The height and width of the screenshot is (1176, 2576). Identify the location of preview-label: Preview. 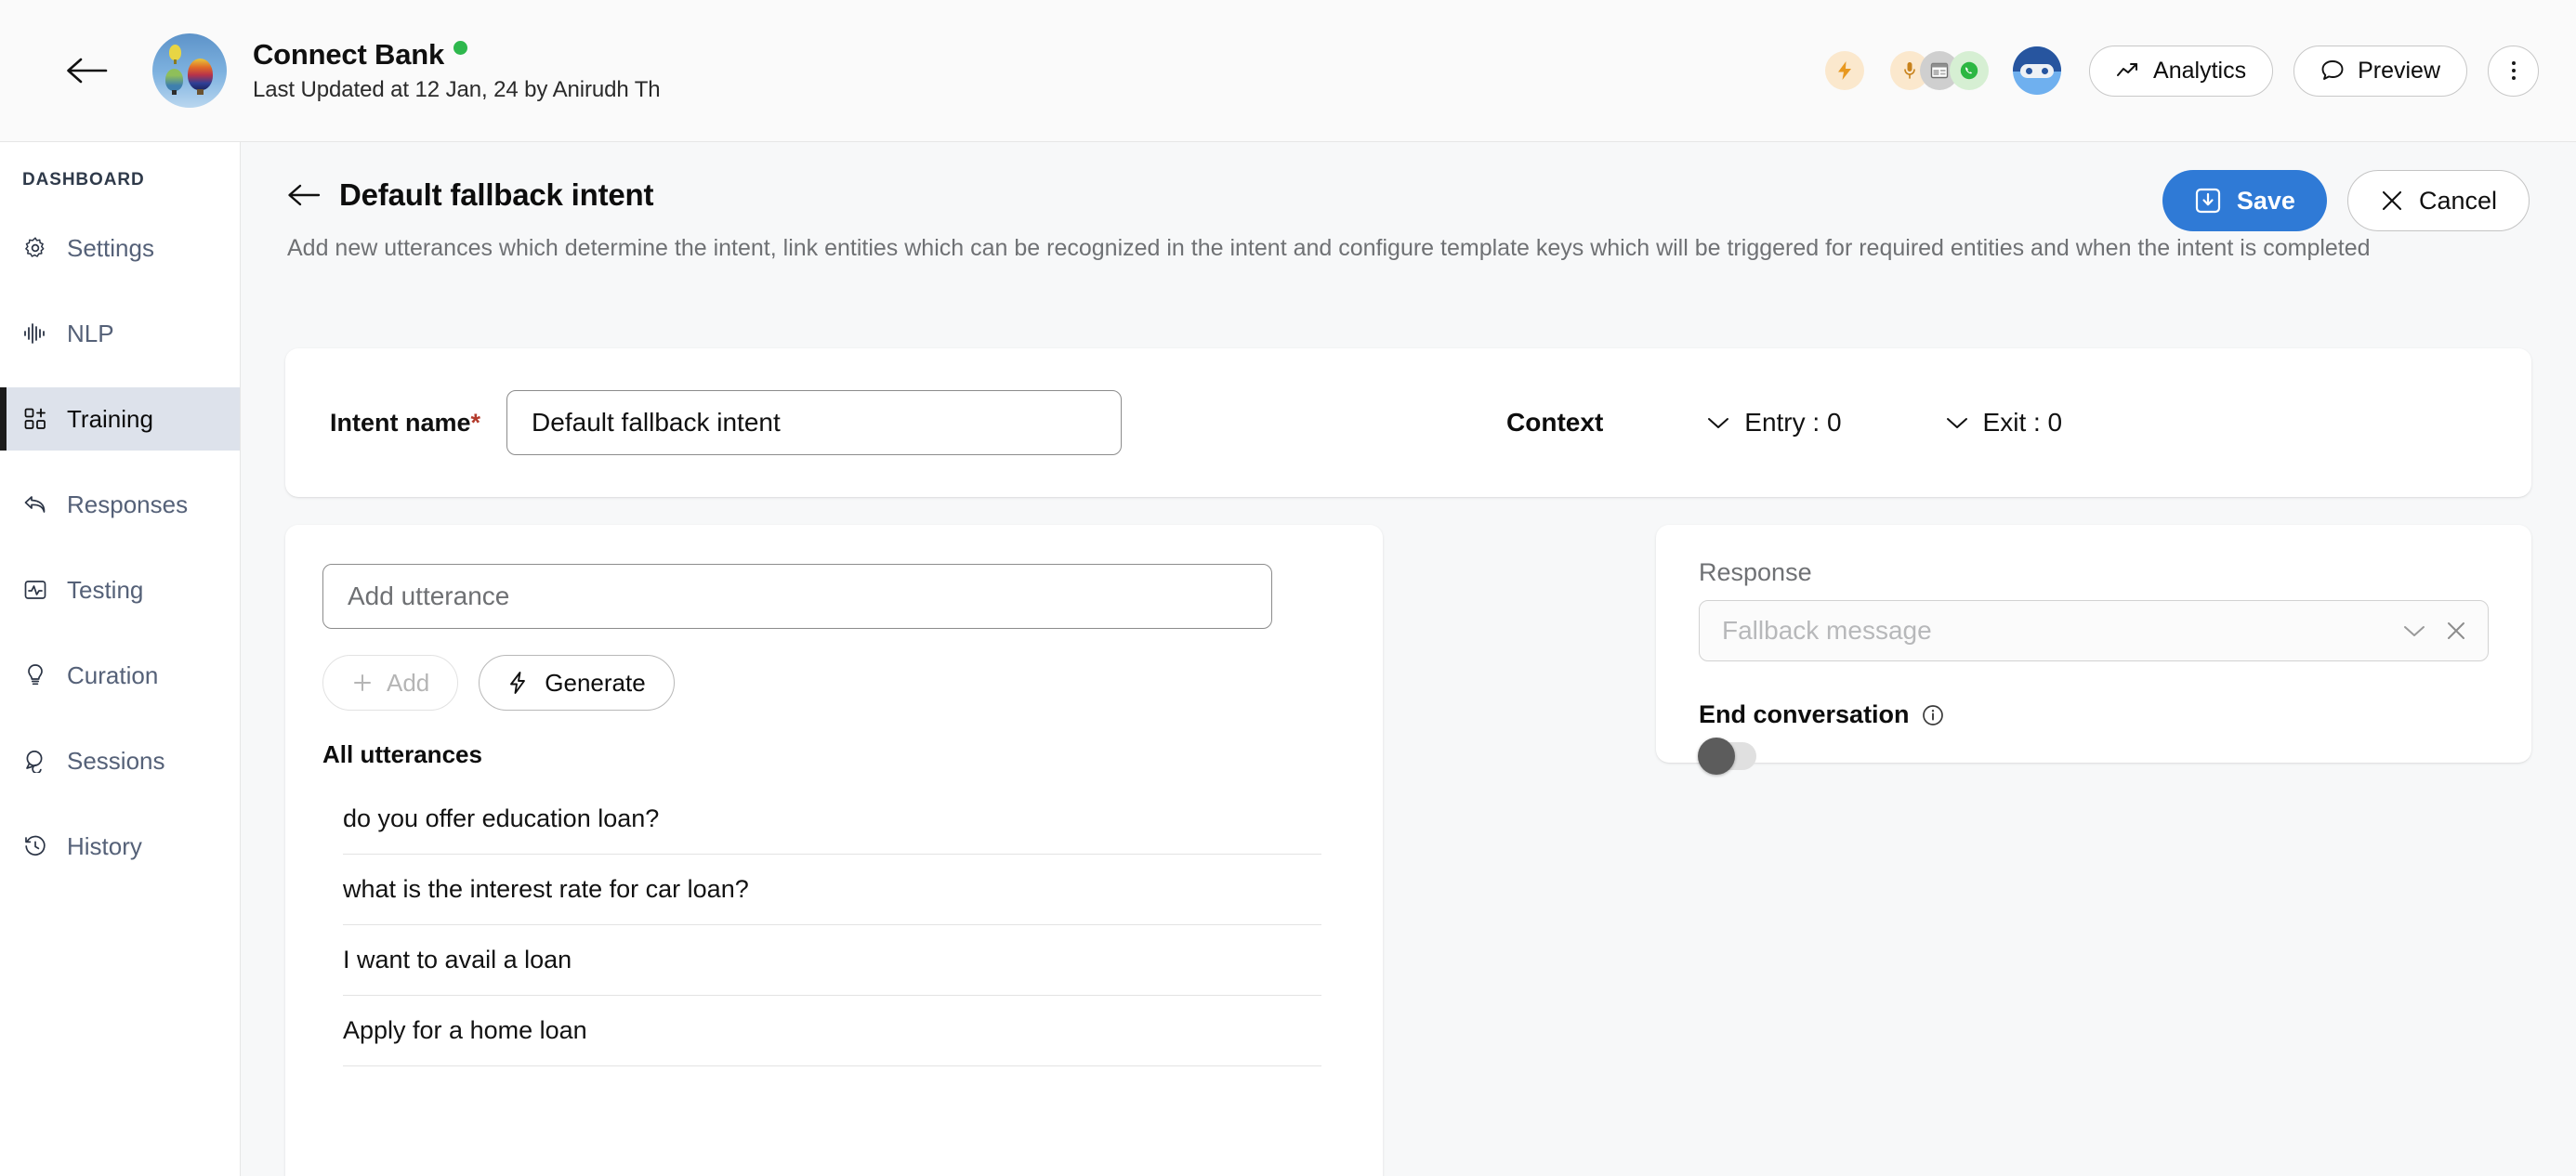
(2399, 70).